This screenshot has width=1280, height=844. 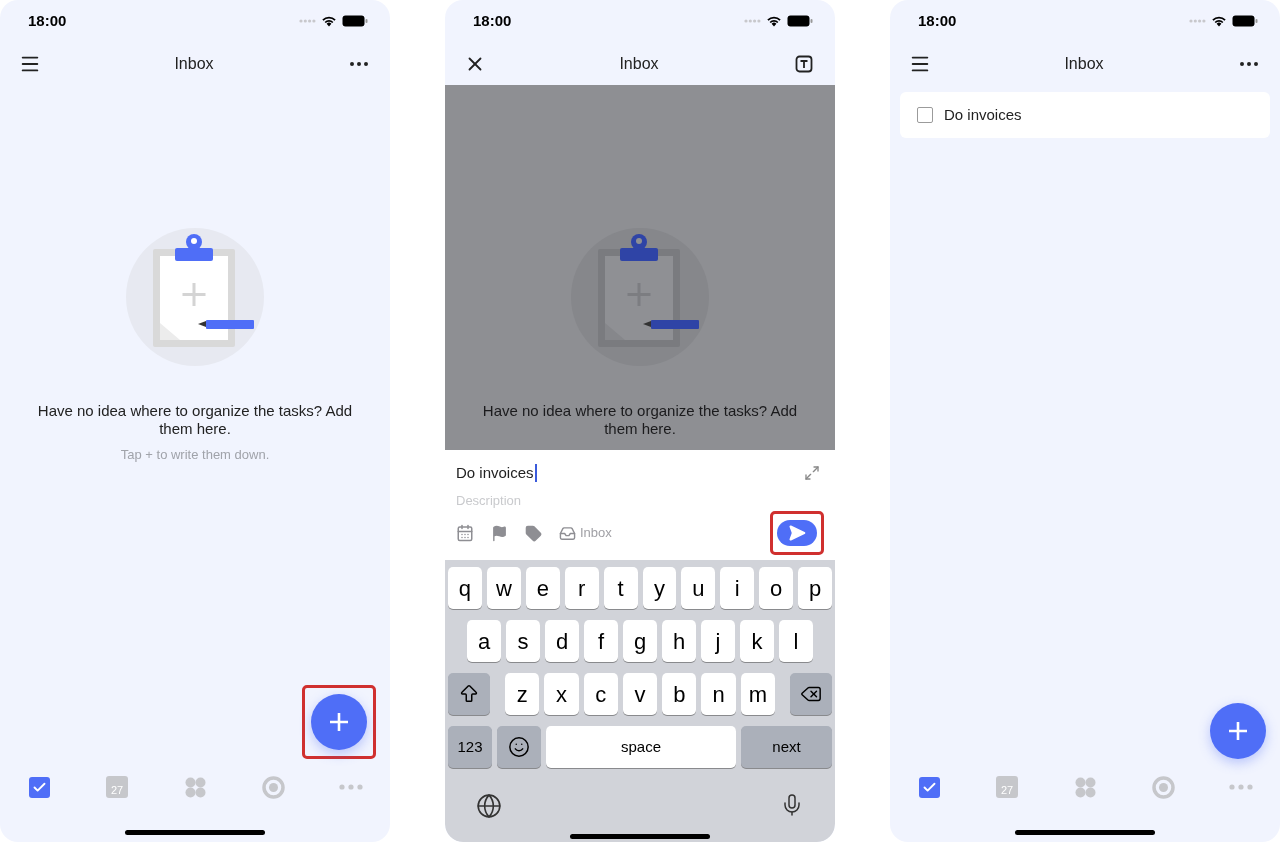 I want to click on keyboard-key: y, so click(x=659, y=588).